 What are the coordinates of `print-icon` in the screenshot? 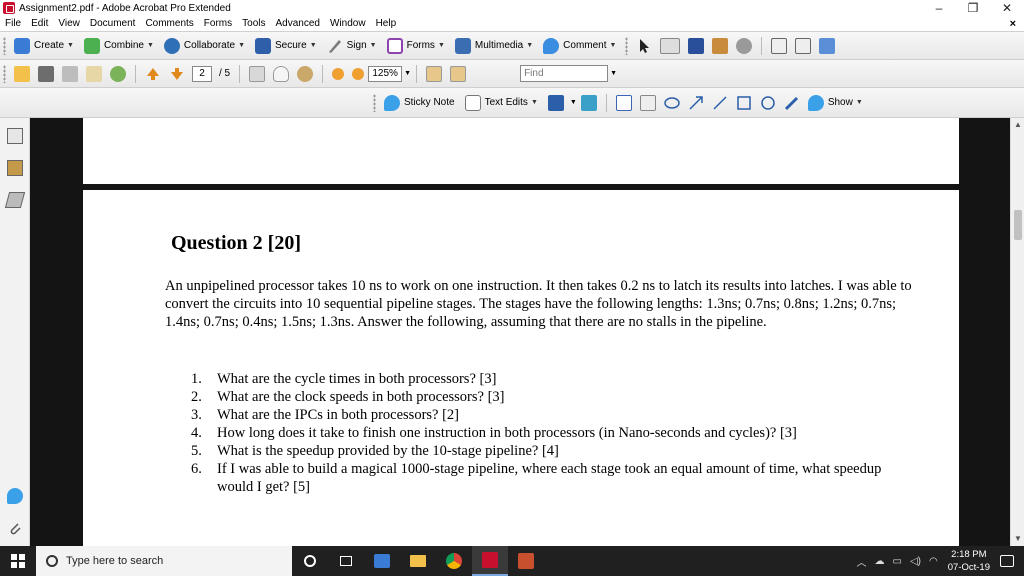 It's located at (46, 73).